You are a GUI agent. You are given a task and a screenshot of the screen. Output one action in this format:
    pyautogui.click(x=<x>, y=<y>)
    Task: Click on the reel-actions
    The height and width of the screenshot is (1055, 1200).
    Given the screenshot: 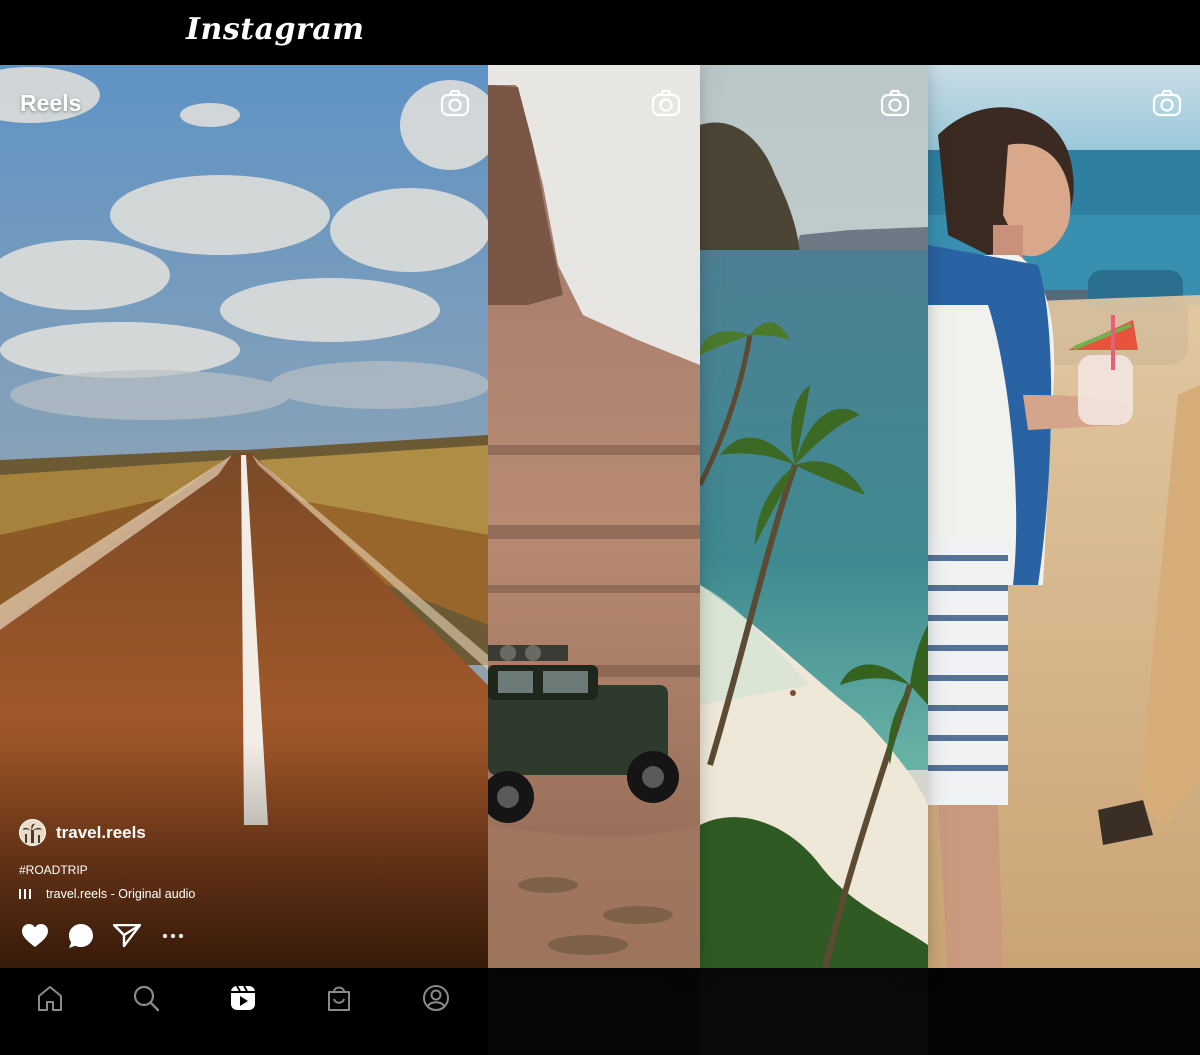 What is the action you would take?
    pyautogui.click(x=113, y=936)
    